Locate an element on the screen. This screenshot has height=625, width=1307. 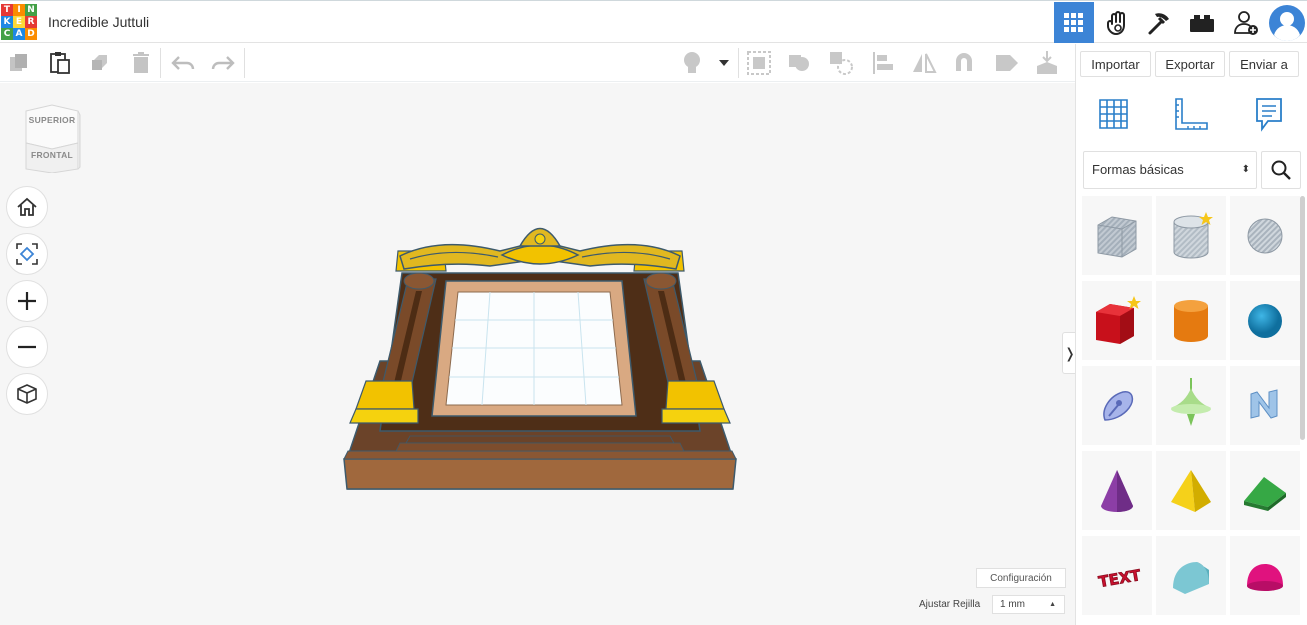
drop-icon is located at coordinates (1047, 63).